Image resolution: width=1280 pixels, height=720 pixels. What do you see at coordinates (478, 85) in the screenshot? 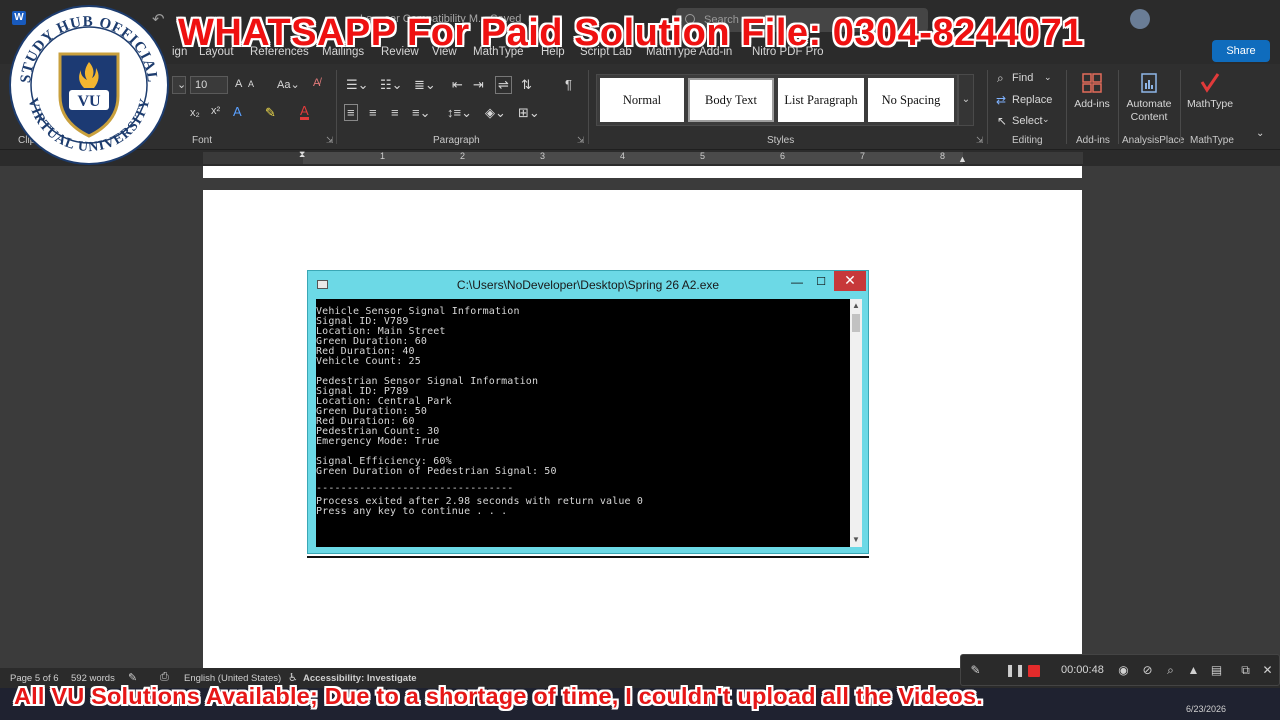
I see `increase-indent-icon: ⇥` at bounding box center [478, 85].